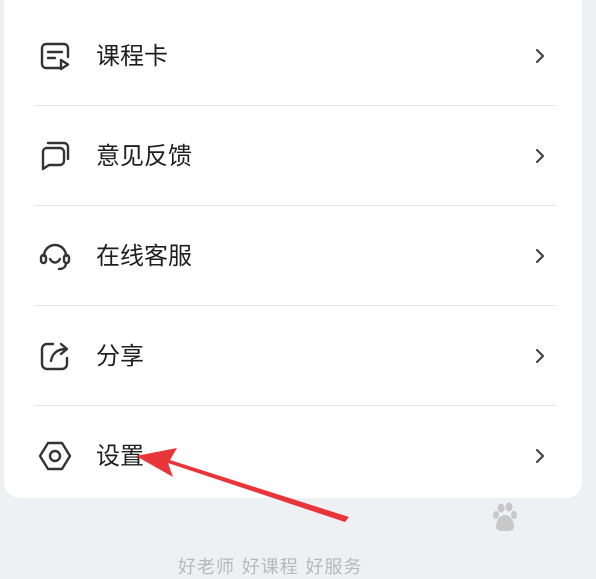 This screenshot has width=596, height=579. What do you see at coordinates (55, 456) in the screenshot?
I see `settings-icon` at bounding box center [55, 456].